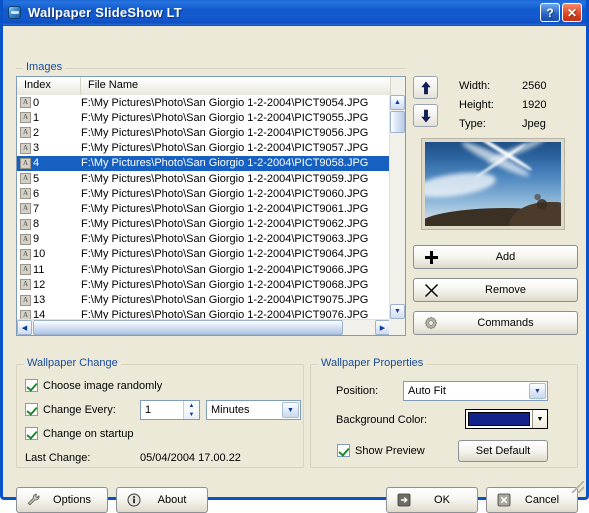 This screenshot has width=589, height=513. I want to click on set-default-button: Set Default, so click(503, 451).